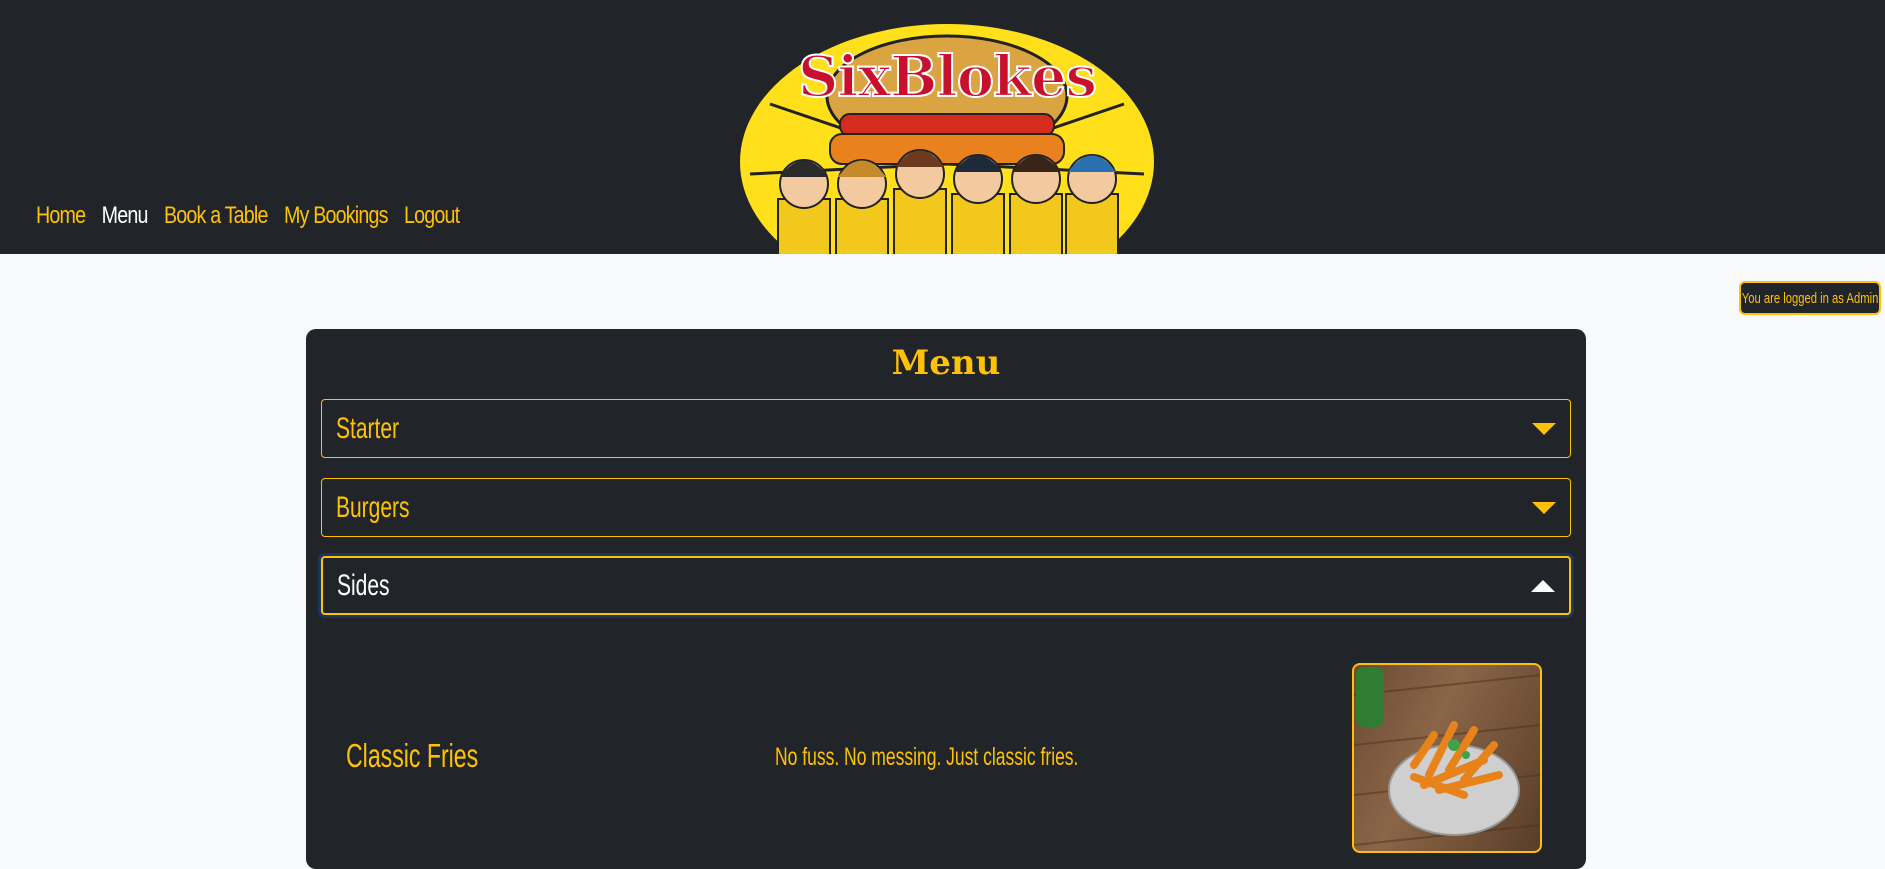 This screenshot has width=1885, height=869. I want to click on menu-item-image, so click(1447, 758).